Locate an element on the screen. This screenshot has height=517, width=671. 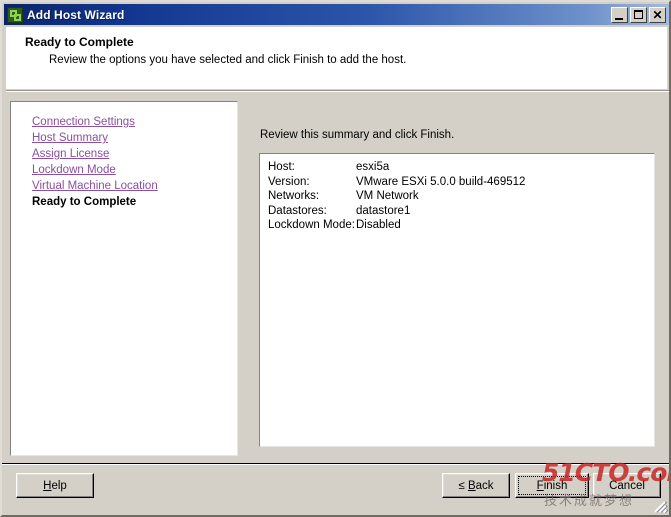
back-button: ≤ Back is located at coordinates (476, 485).